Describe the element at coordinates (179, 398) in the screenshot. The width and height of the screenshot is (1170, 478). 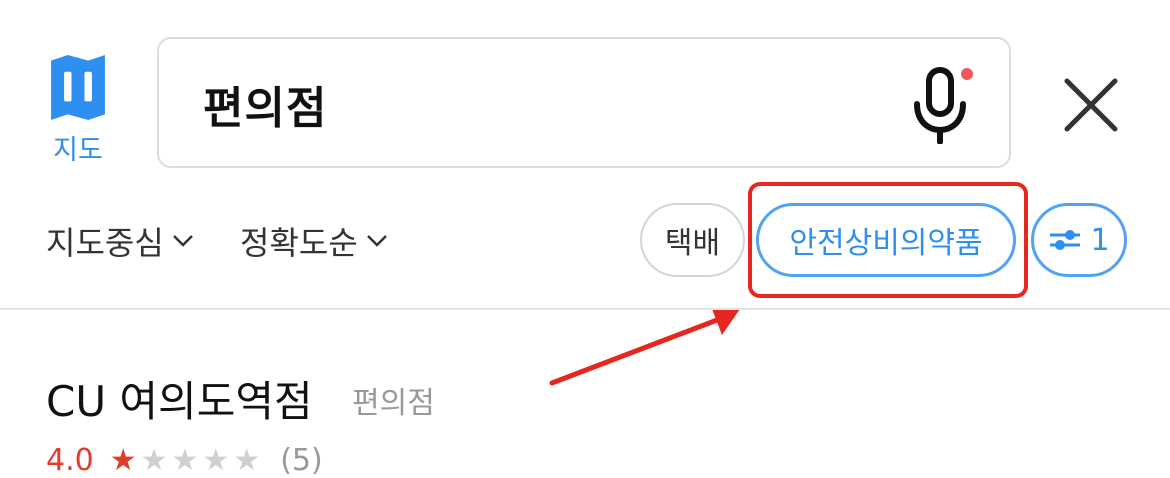
I see `place-name: CU 여의도역점` at that location.